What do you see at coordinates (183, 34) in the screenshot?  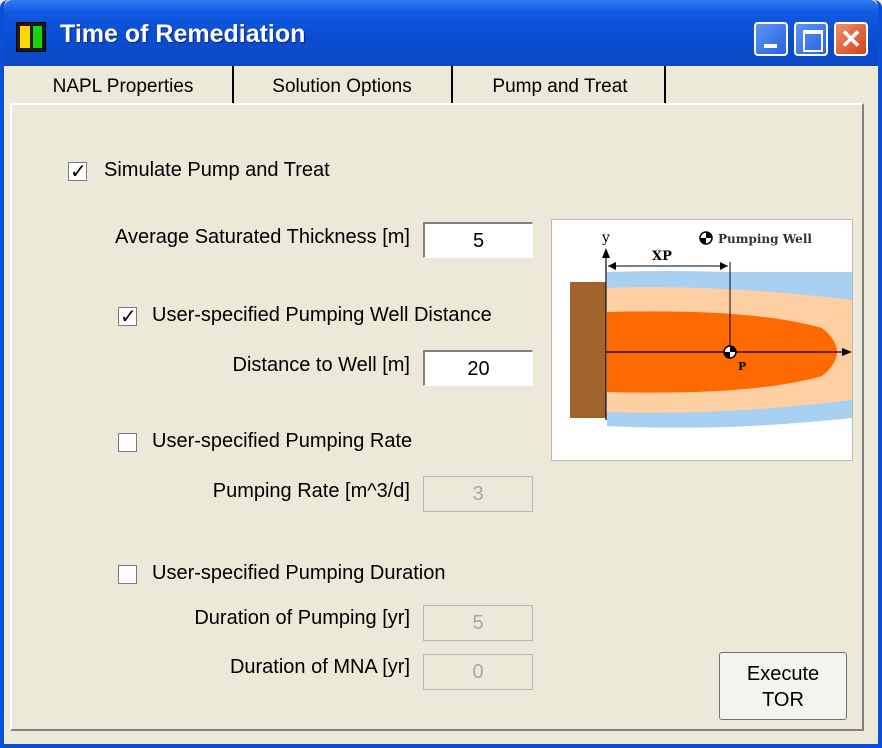 I see `window-title: Time of Remediation` at bounding box center [183, 34].